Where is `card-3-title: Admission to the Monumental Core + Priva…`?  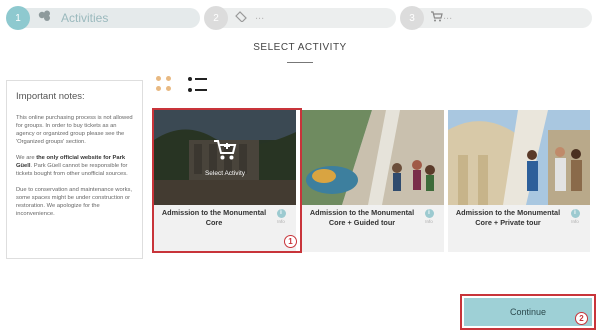 card-3-title: Admission to the Monumental Core + Priva… is located at coordinates (508, 217).